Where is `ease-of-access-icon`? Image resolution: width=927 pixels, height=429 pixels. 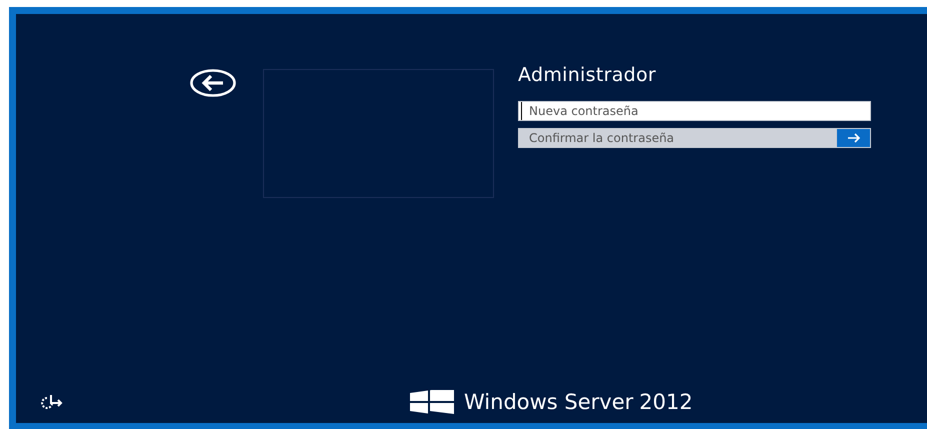 ease-of-access-icon is located at coordinates (51, 402).